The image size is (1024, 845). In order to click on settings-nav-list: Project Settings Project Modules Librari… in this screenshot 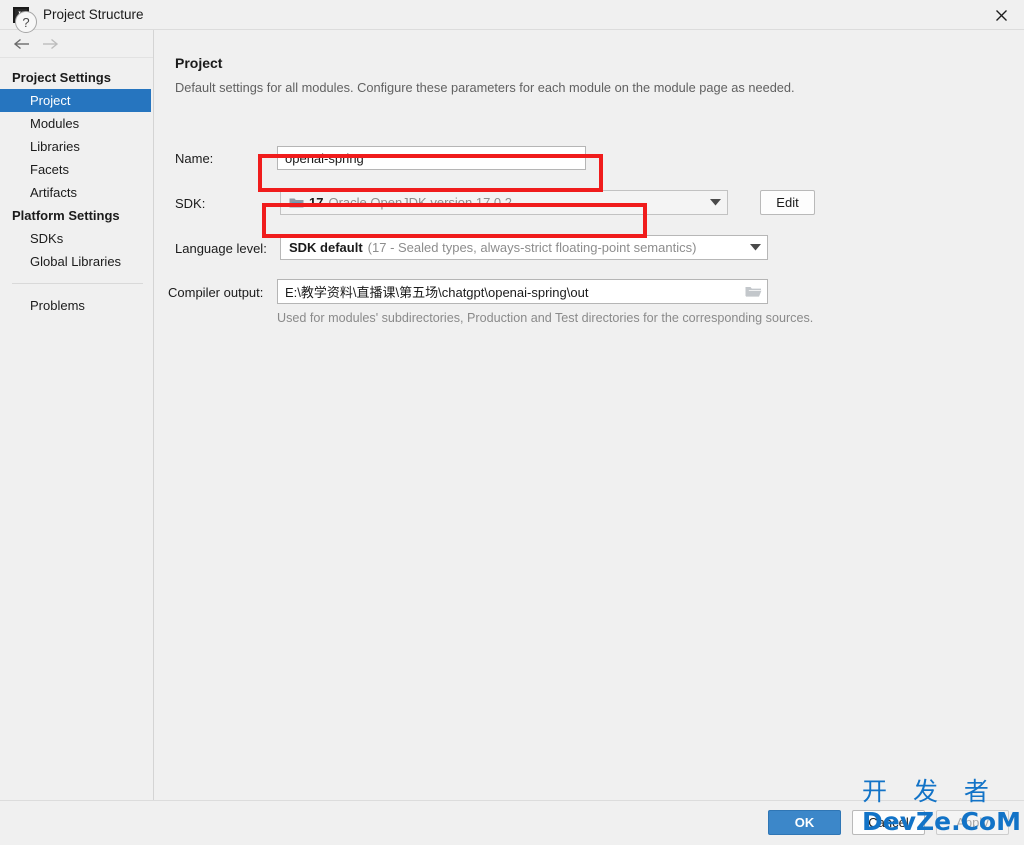, I will do `click(76, 187)`.